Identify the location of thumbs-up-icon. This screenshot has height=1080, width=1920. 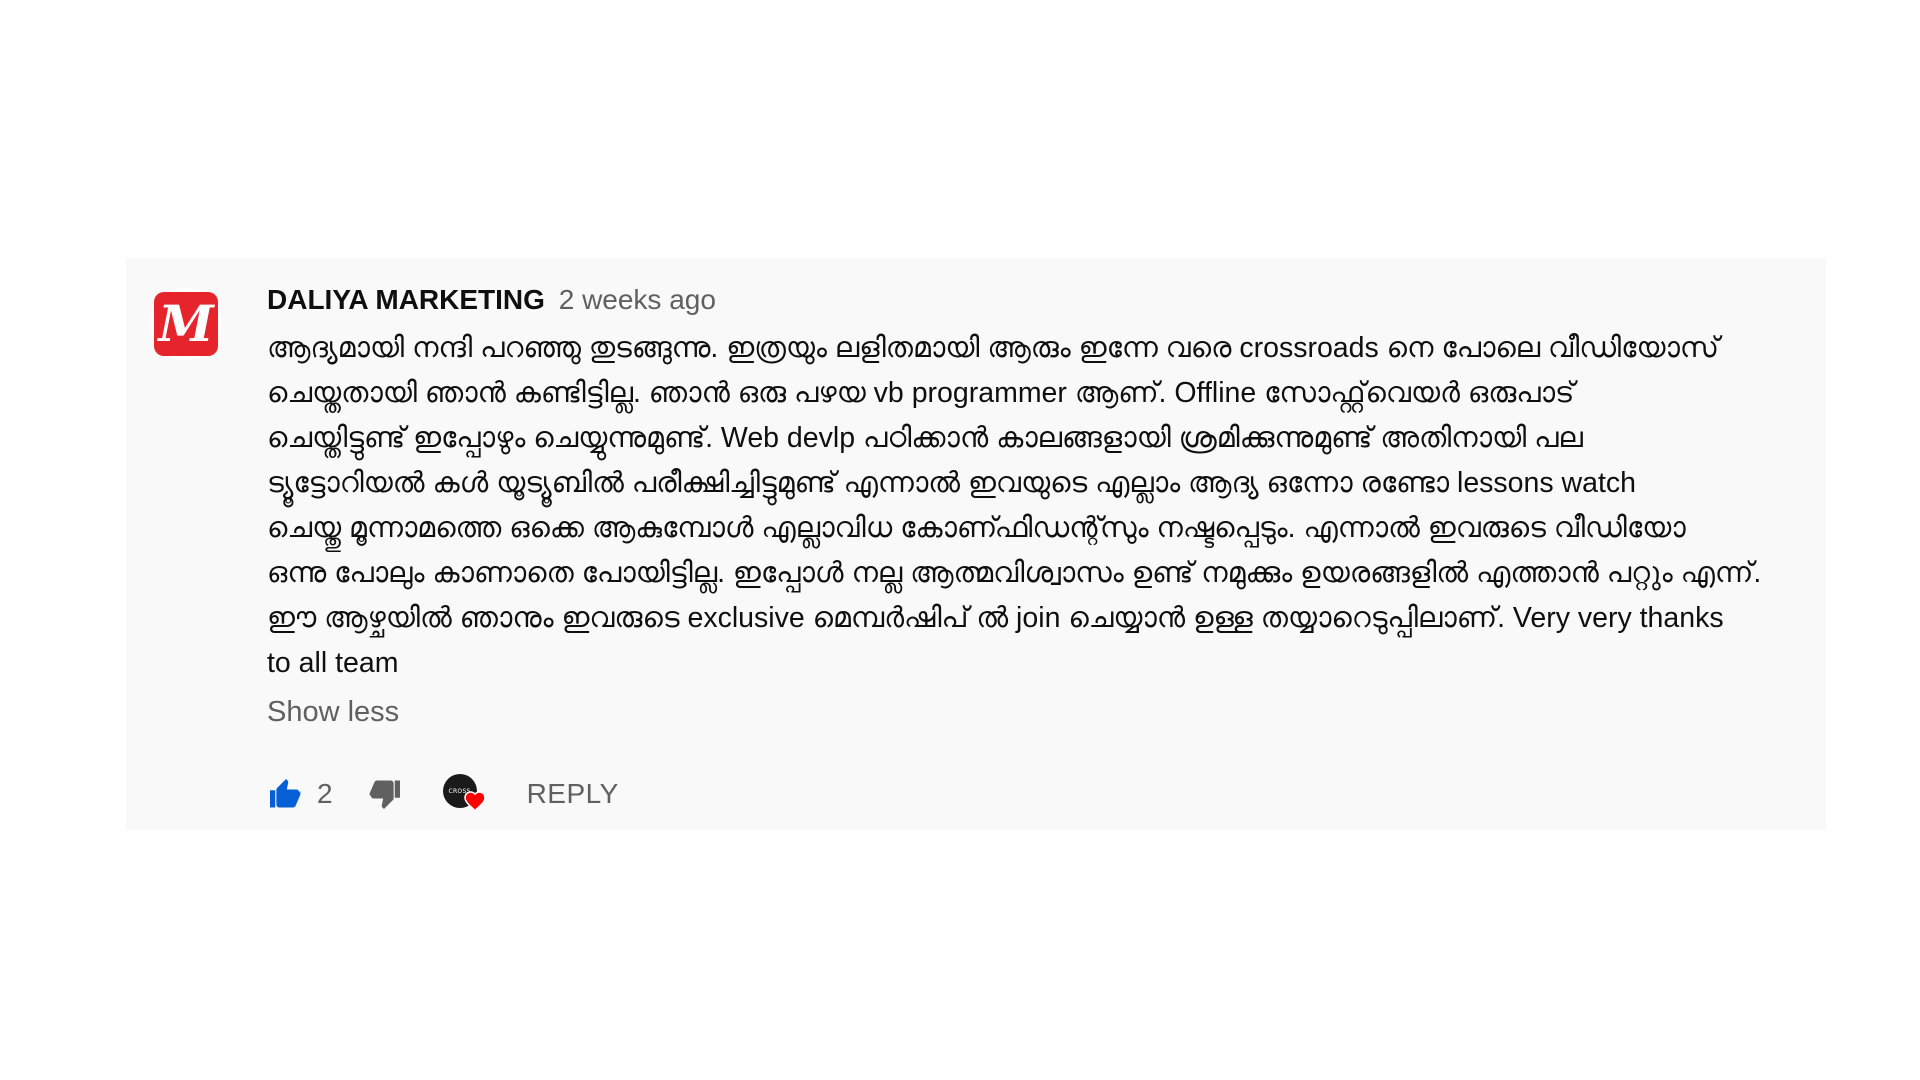
(285, 793).